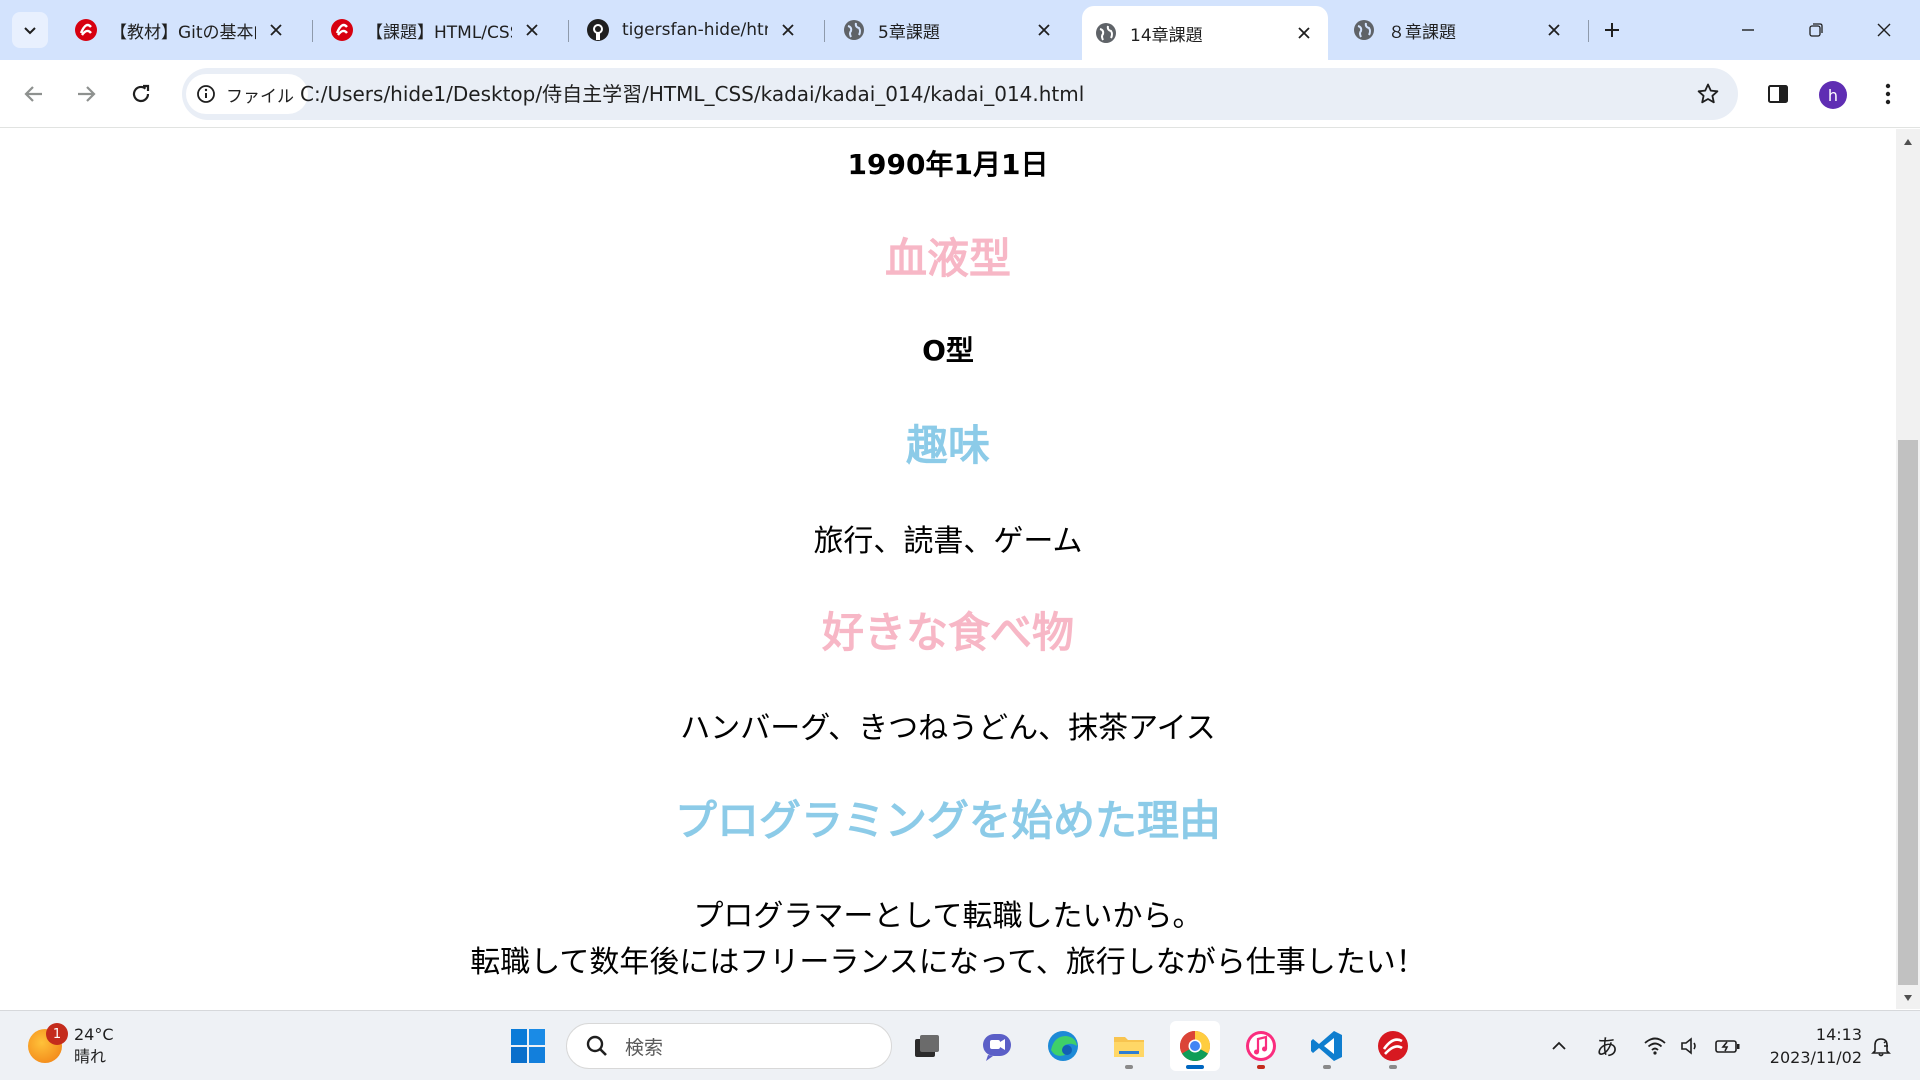 Image resolution: width=1920 pixels, height=1080 pixels. I want to click on tab-git-basics: 【教材】Gitの基本的, so click(181, 30).